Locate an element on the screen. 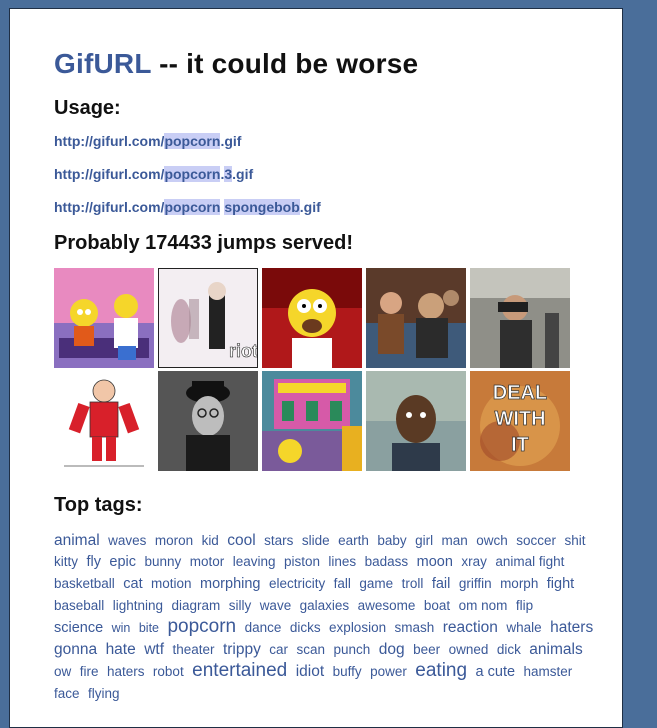  tag-link: galaxies is located at coordinates (325, 605).